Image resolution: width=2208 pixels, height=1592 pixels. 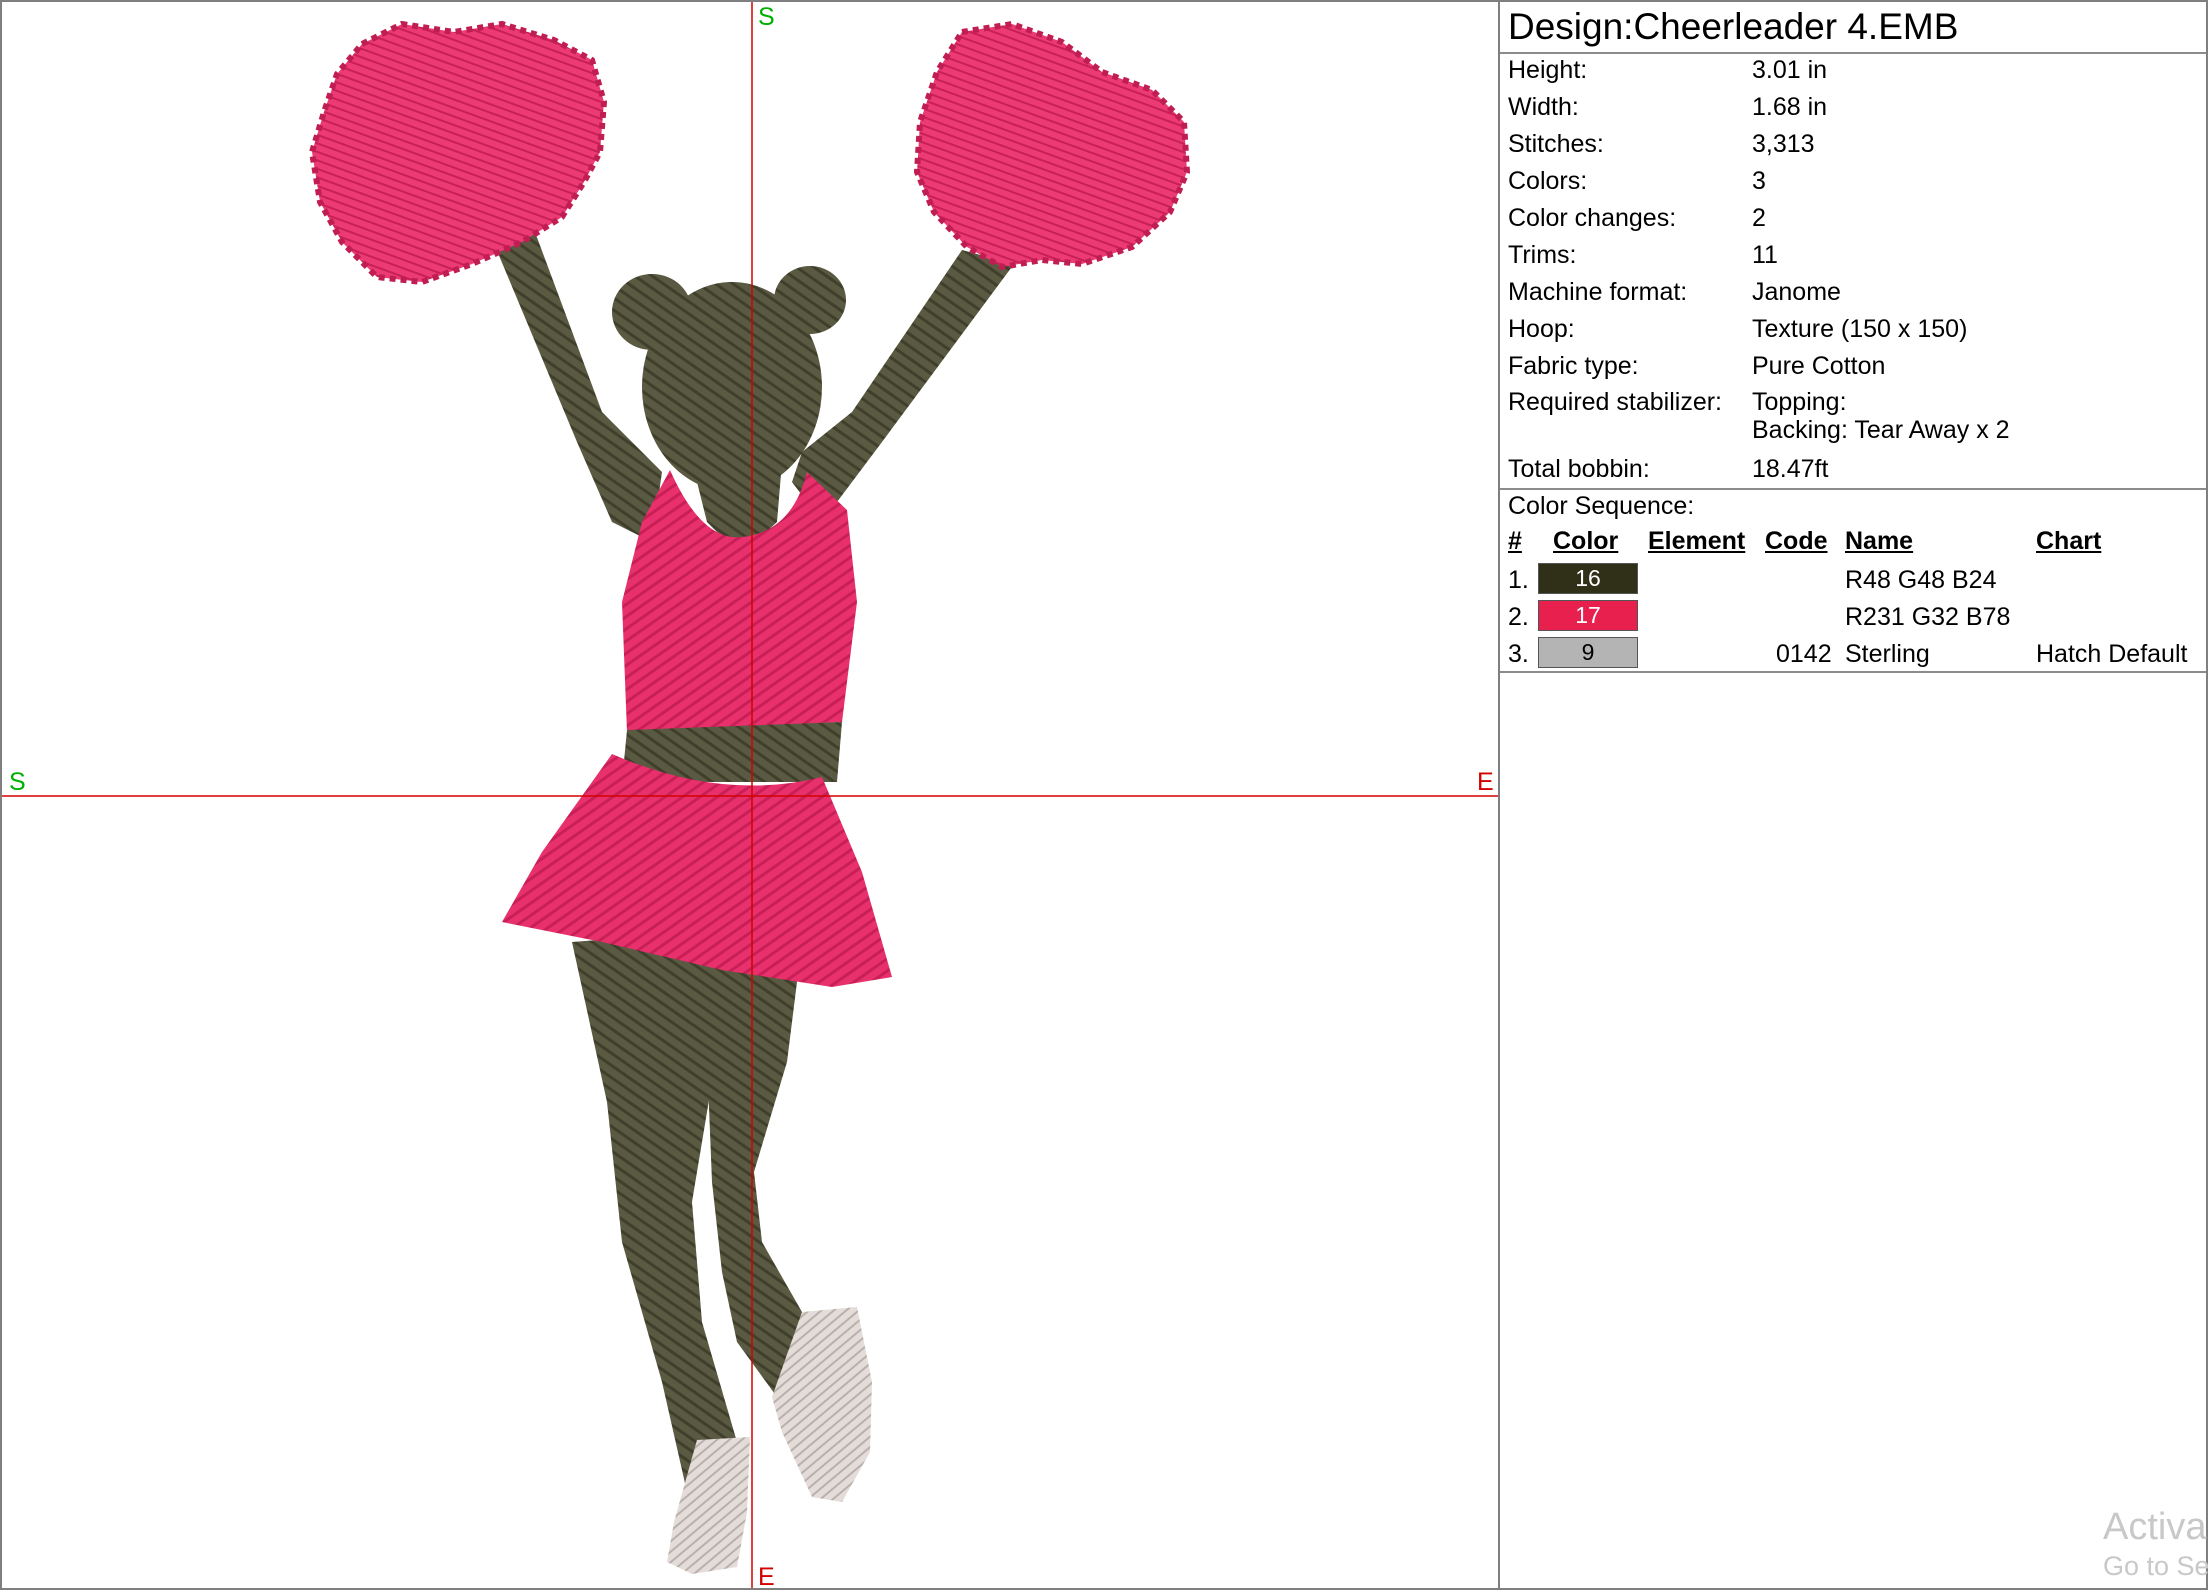 What do you see at coordinates (1556, 144) in the screenshot?
I see `info-label: Stitches:` at bounding box center [1556, 144].